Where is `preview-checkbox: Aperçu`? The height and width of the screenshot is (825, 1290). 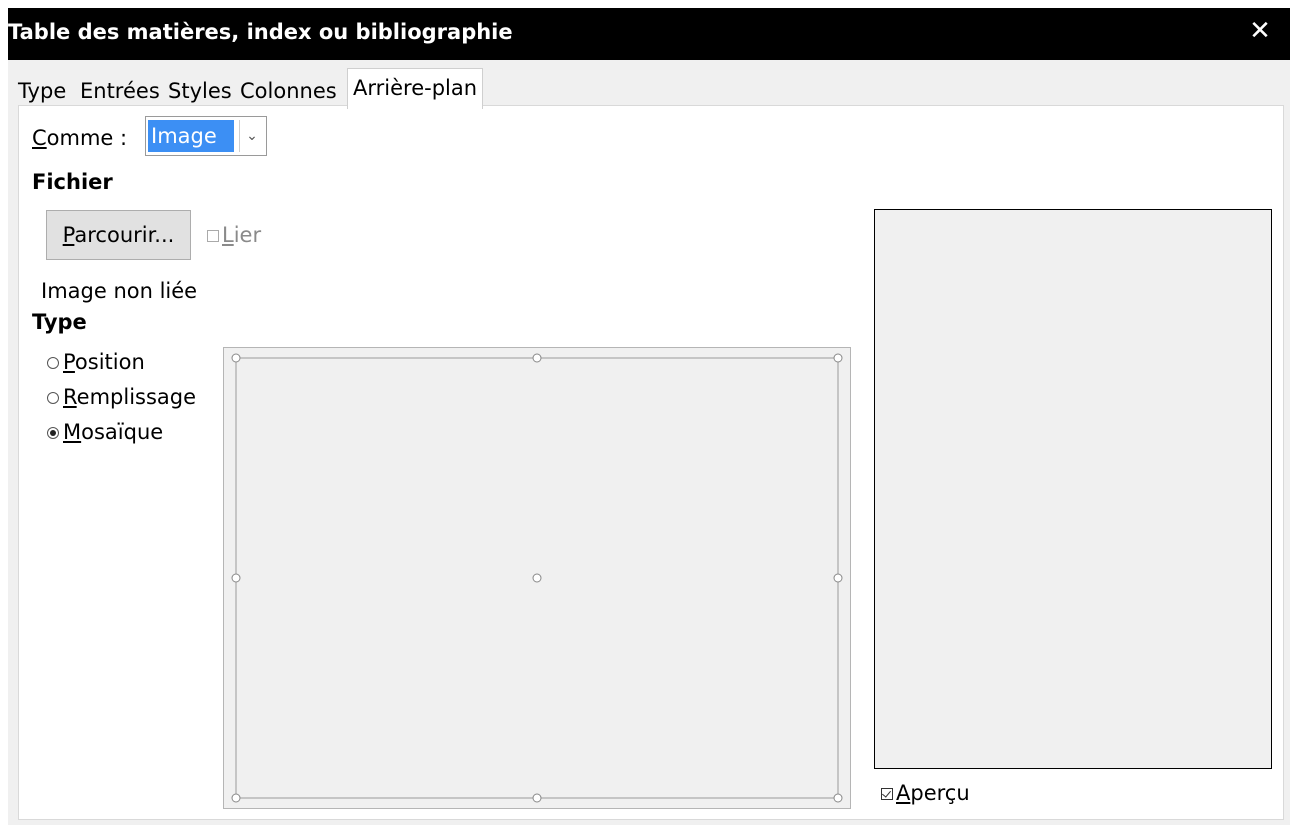
preview-checkbox: Aperçu is located at coordinates (925, 793).